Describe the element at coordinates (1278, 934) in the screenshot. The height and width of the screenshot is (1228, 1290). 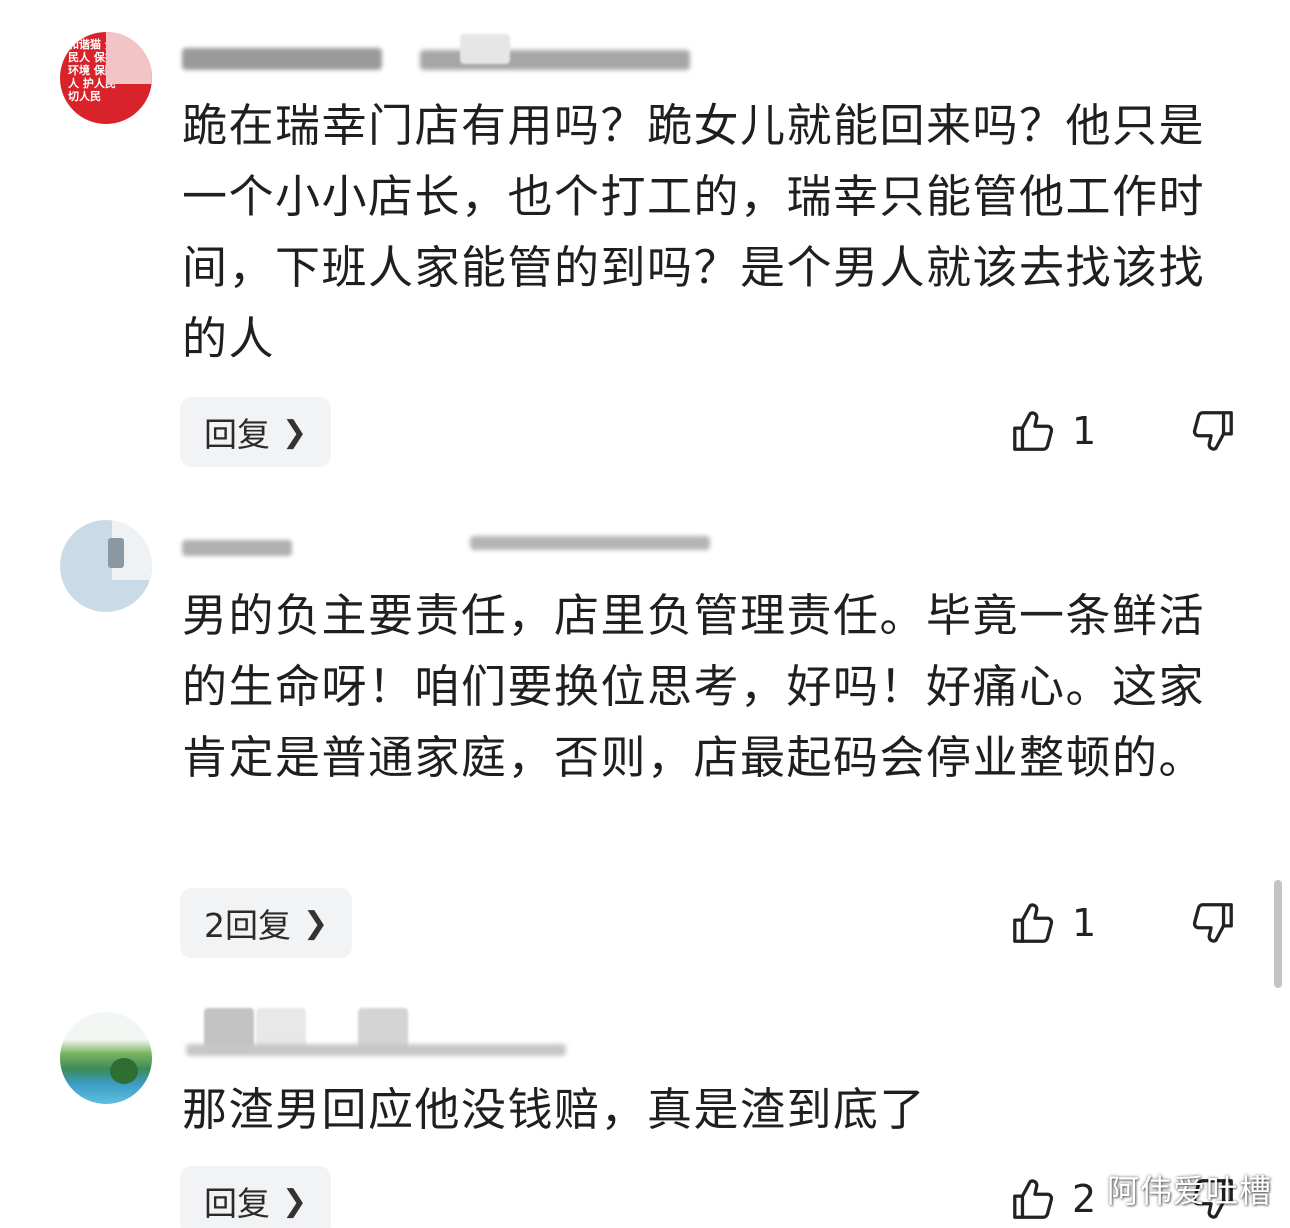
I see `scrollbar` at that location.